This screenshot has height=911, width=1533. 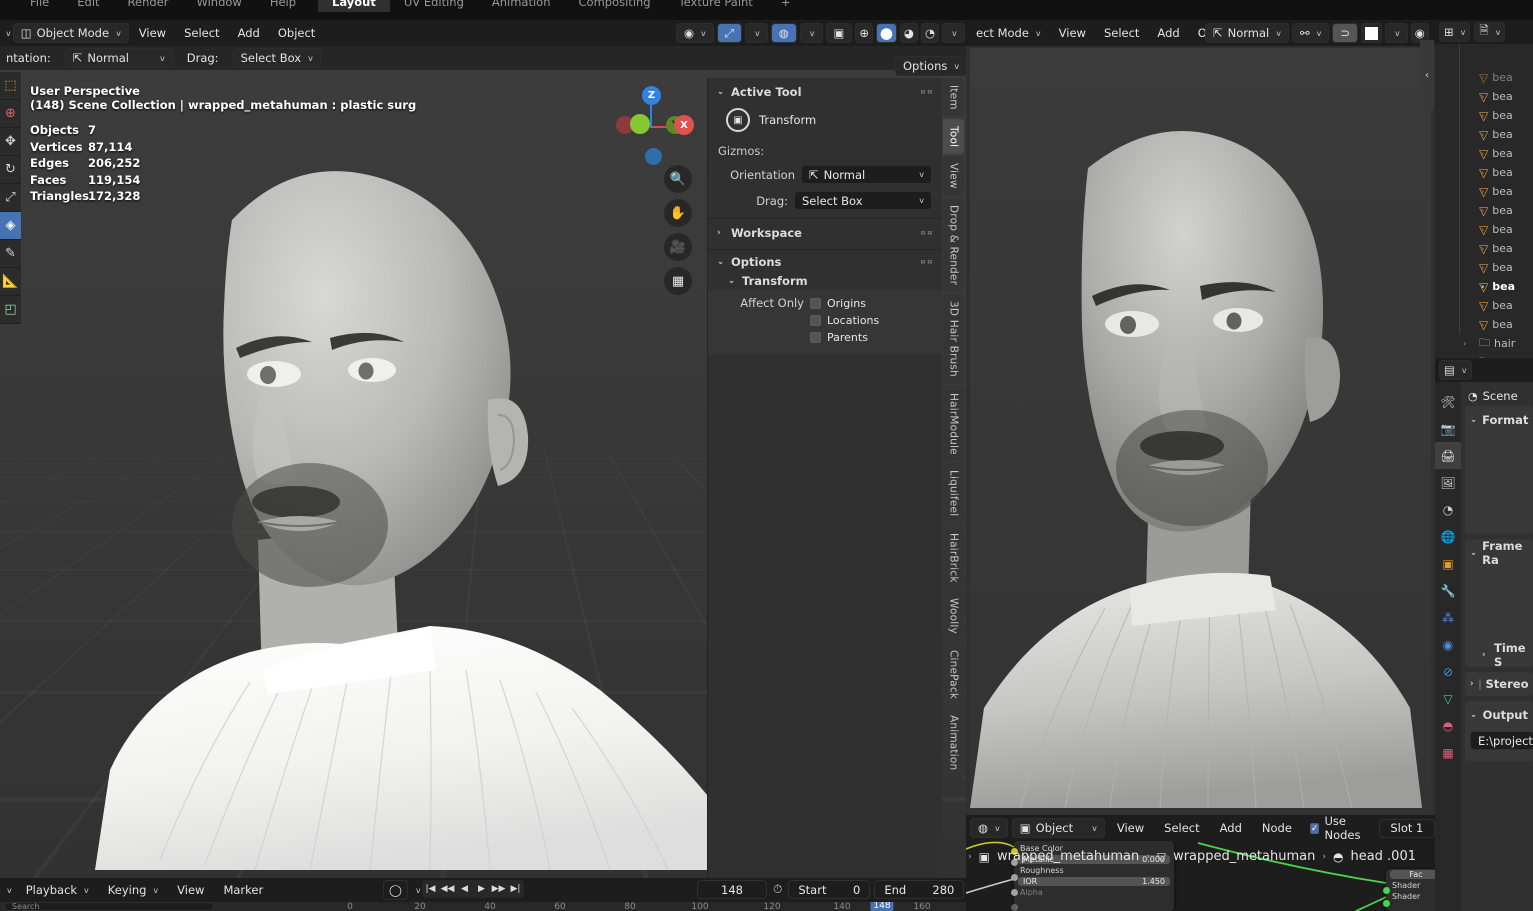 What do you see at coordinates (825, 233) in the screenshot?
I see `panel-workspace-header: › Workspace ⣿⣿` at bounding box center [825, 233].